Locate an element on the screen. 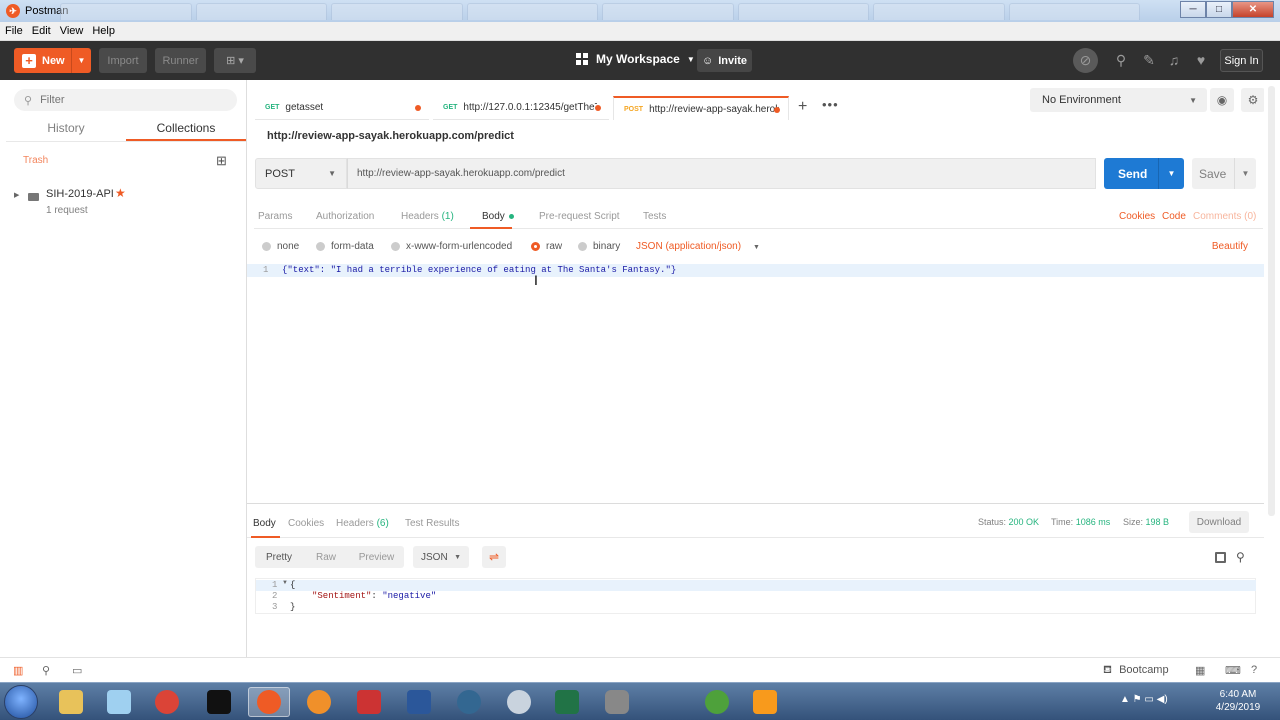  response-body: 1 2 3 ▼ { "Sentiment": "negative" } is located at coordinates (755, 596).